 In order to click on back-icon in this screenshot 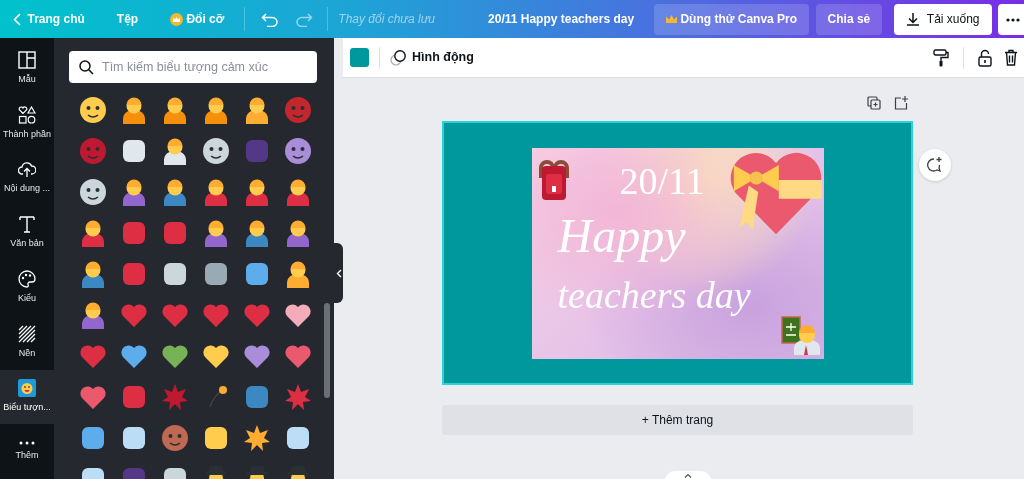, I will do `click(17, 19)`.